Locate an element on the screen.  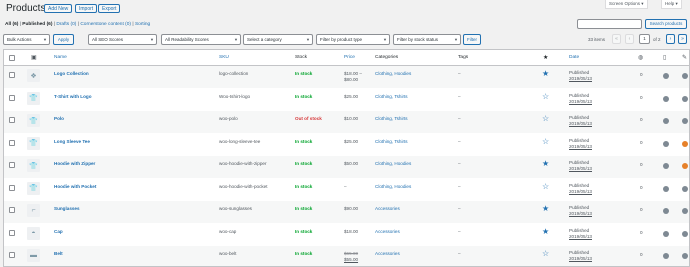
product-thumbnail: ⌐ is located at coordinates (33, 210).